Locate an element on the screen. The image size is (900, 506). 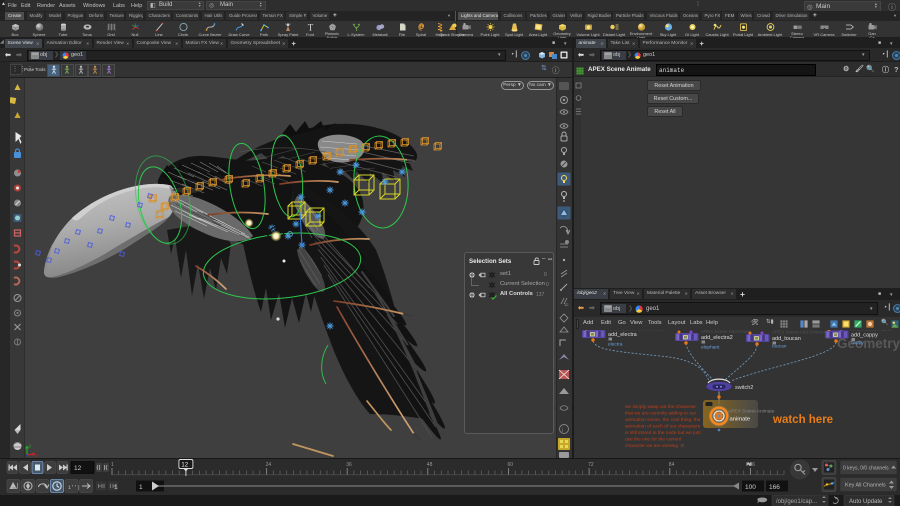
svg-text: toucan is located at coordinates (779, 347).